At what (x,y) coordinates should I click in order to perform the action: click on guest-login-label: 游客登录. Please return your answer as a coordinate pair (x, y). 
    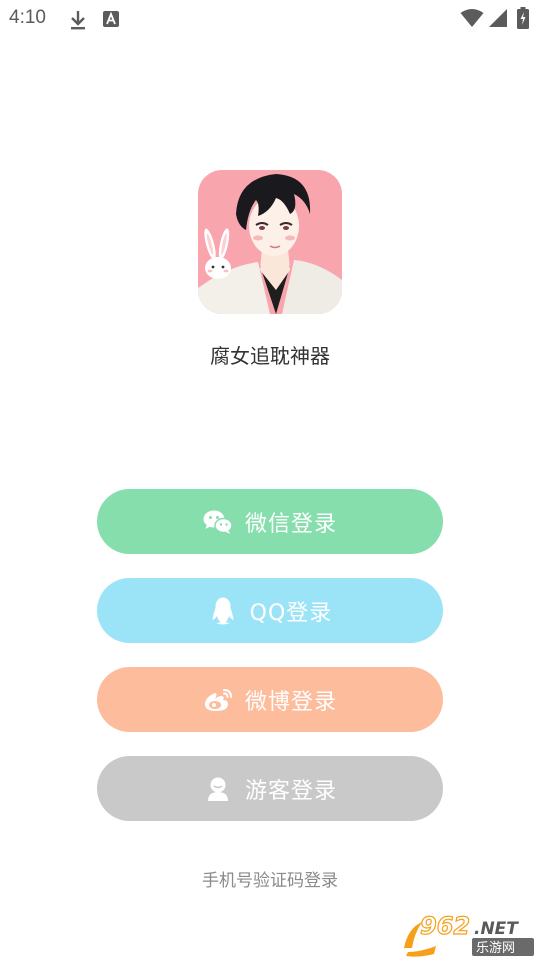
    Looking at the image, I should click on (290, 791).